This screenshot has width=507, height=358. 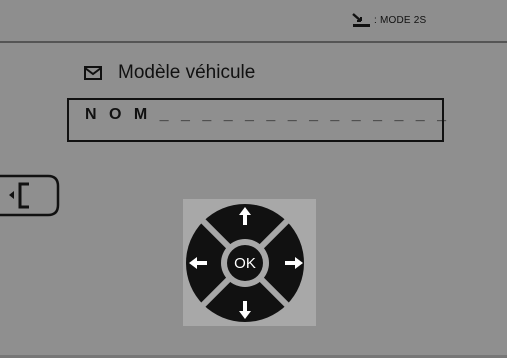 I want to click on back-button, so click(x=31, y=195).